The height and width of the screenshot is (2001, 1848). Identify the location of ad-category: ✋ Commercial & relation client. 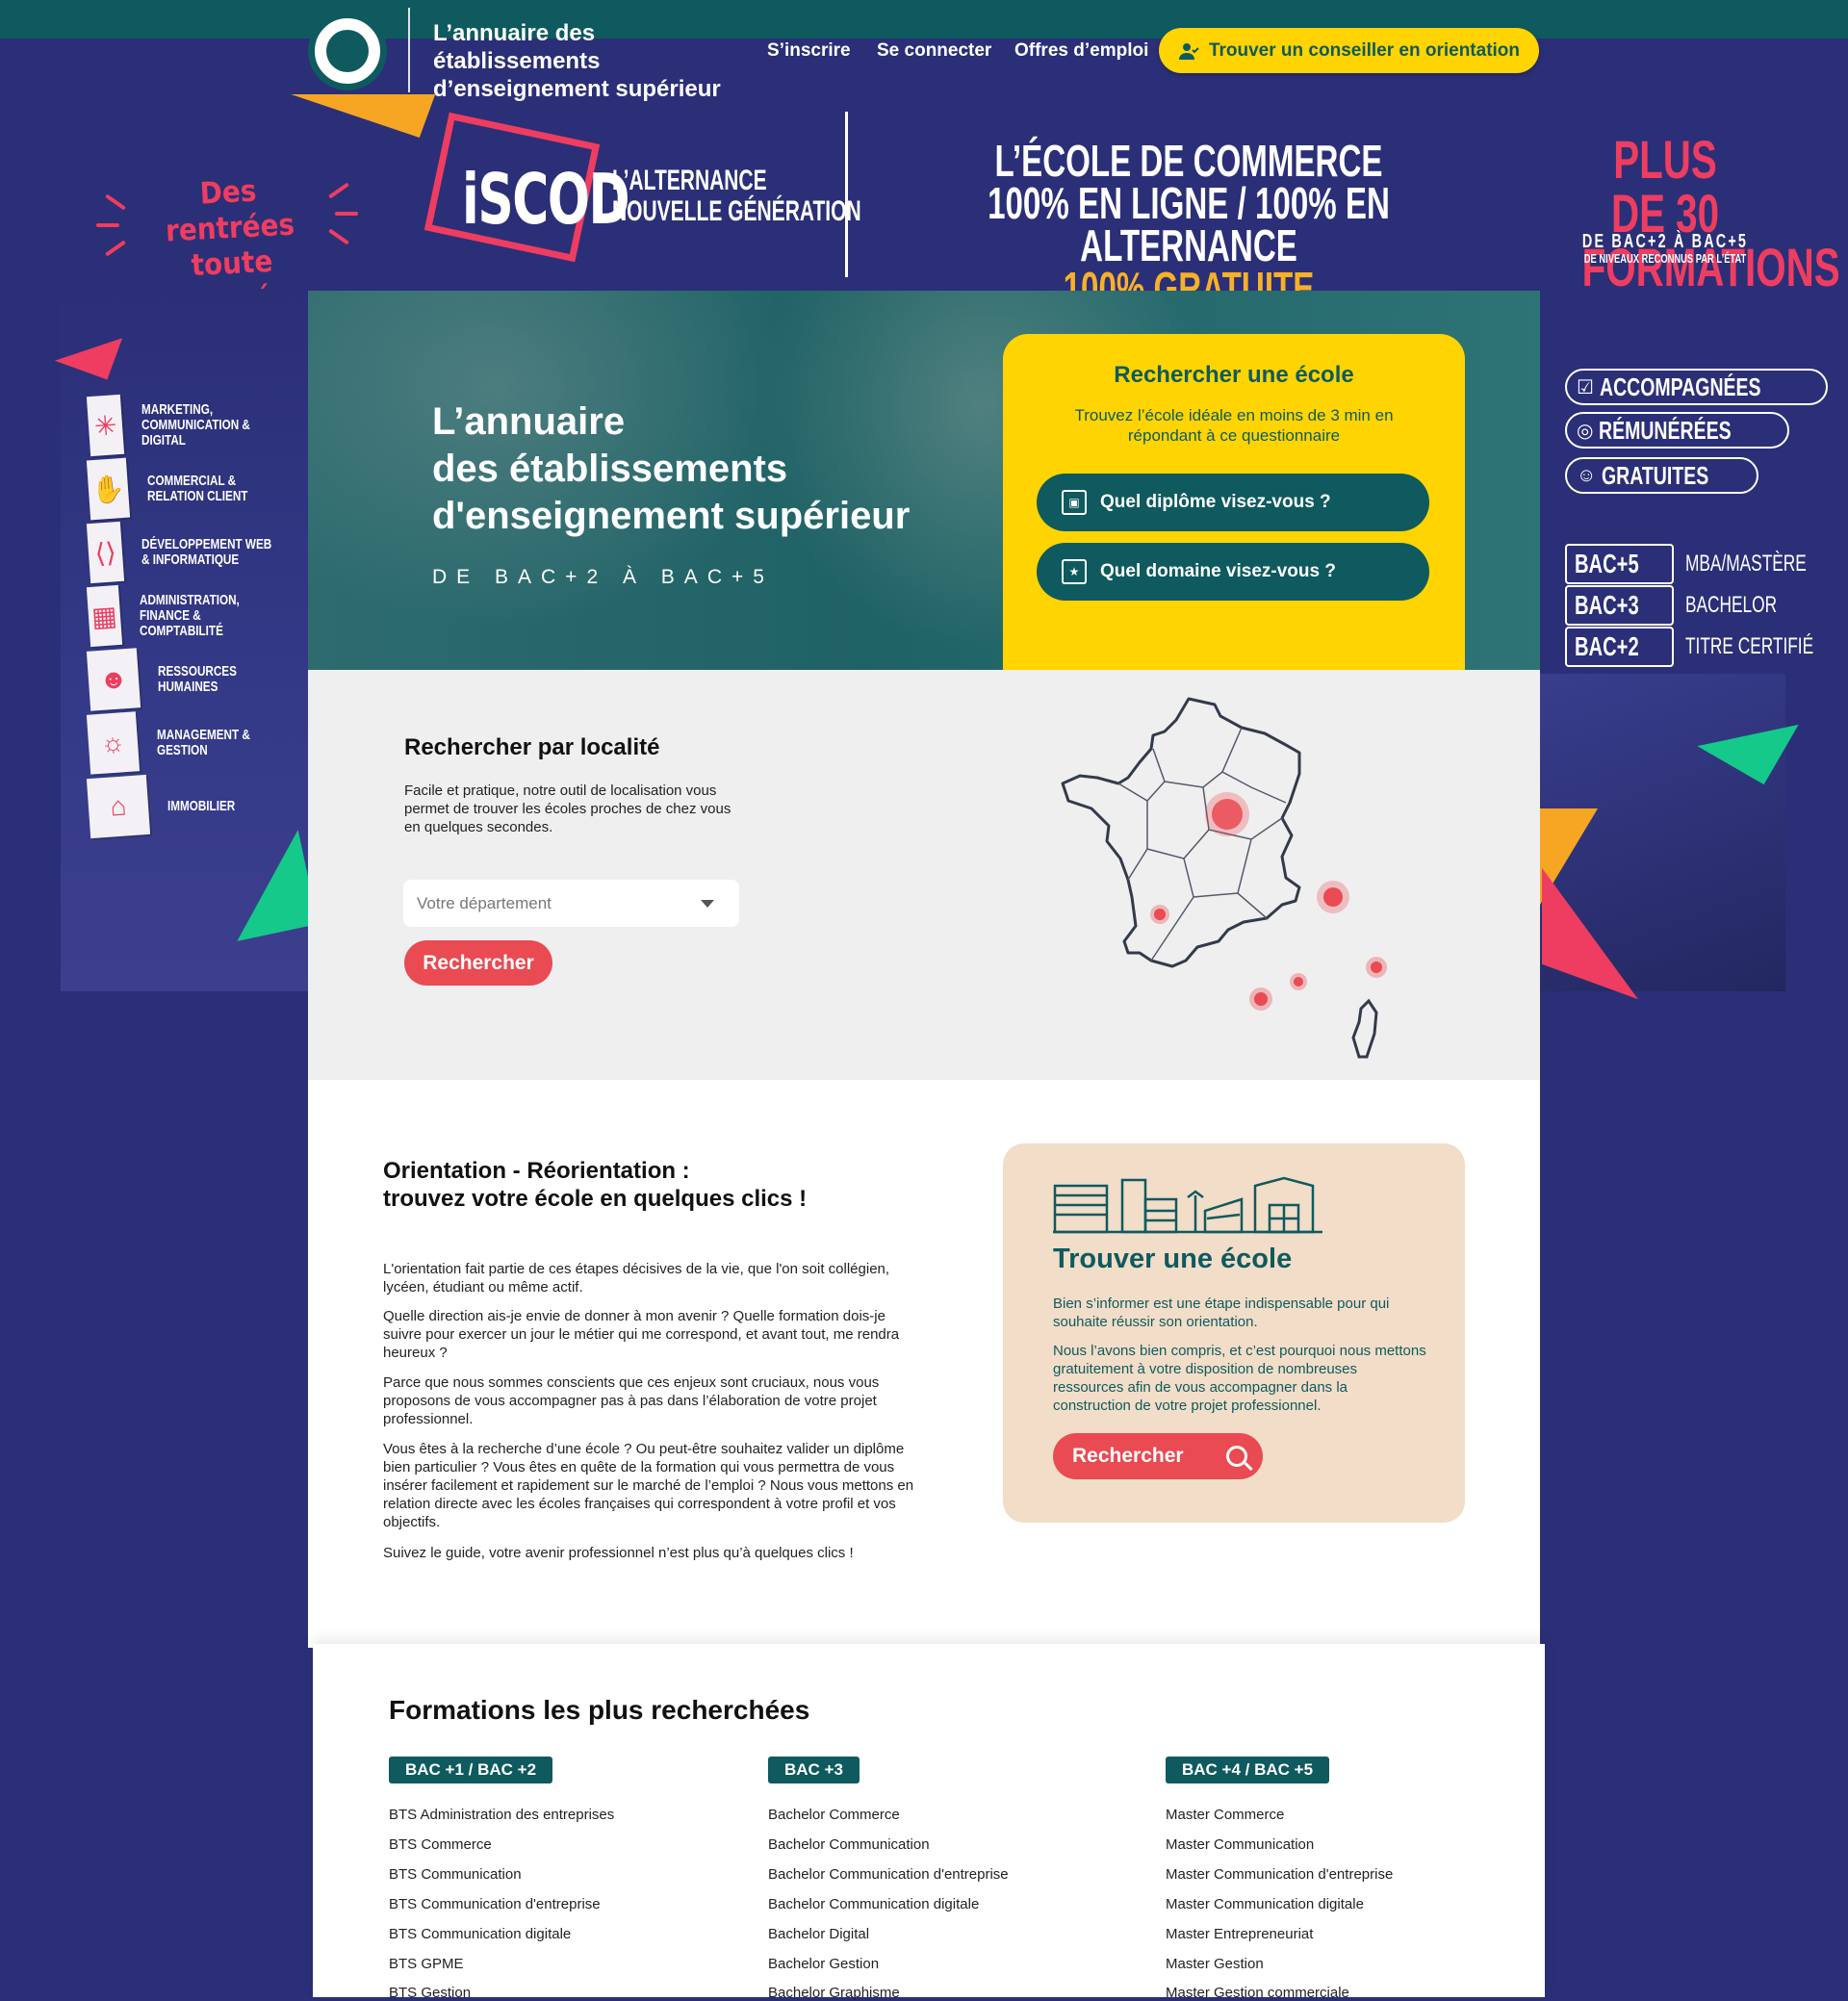
(198, 489).